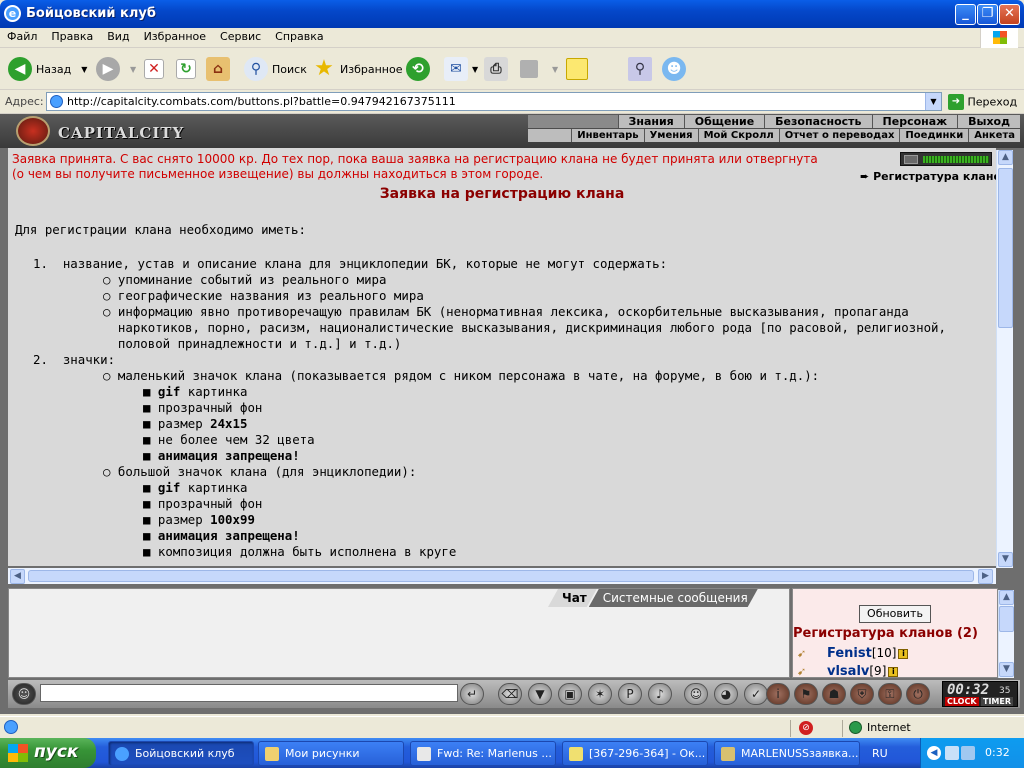 This screenshot has width=1024, height=768. What do you see at coordinates (240, 35) in the screenshot?
I see `menu-tools: Сервис` at bounding box center [240, 35].